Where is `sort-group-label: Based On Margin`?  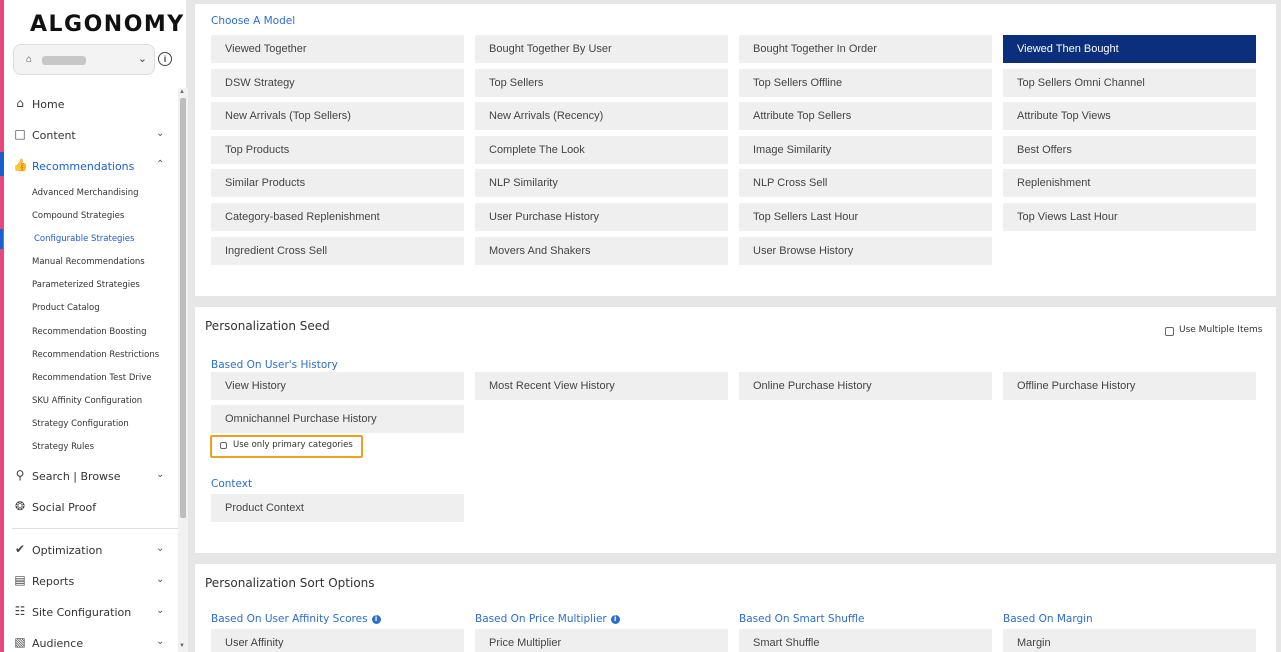 sort-group-label: Based On Margin is located at coordinates (1048, 619).